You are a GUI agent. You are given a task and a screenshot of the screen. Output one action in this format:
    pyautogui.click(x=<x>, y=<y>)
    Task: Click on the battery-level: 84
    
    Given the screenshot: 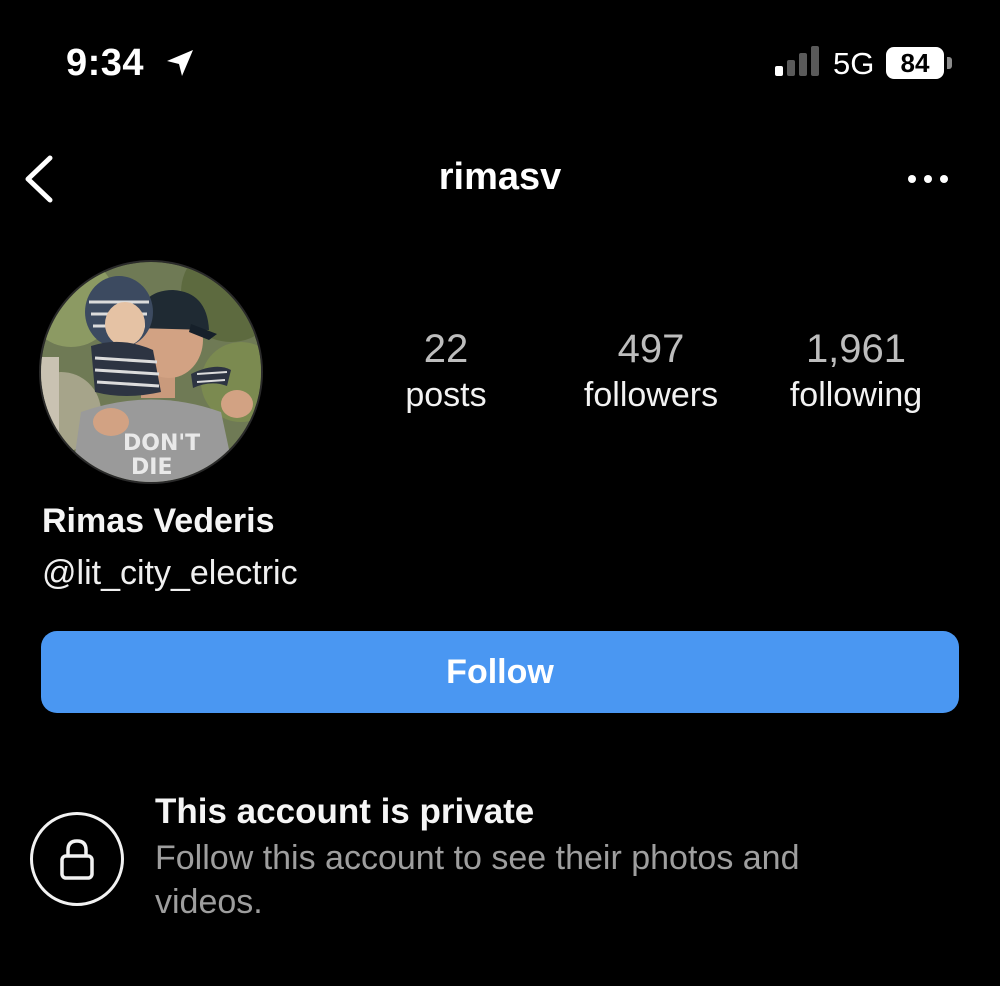 What is the action you would take?
    pyautogui.click(x=915, y=63)
    